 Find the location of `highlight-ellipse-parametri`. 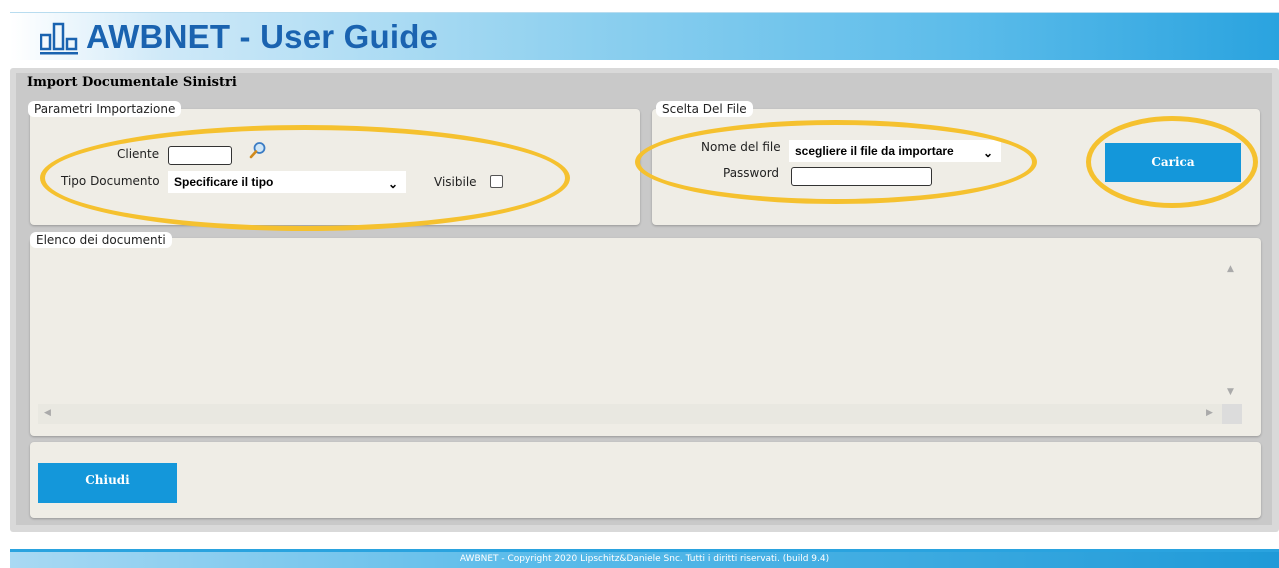

highlight-ellipse-parametri is located at coordinates (305, 178).